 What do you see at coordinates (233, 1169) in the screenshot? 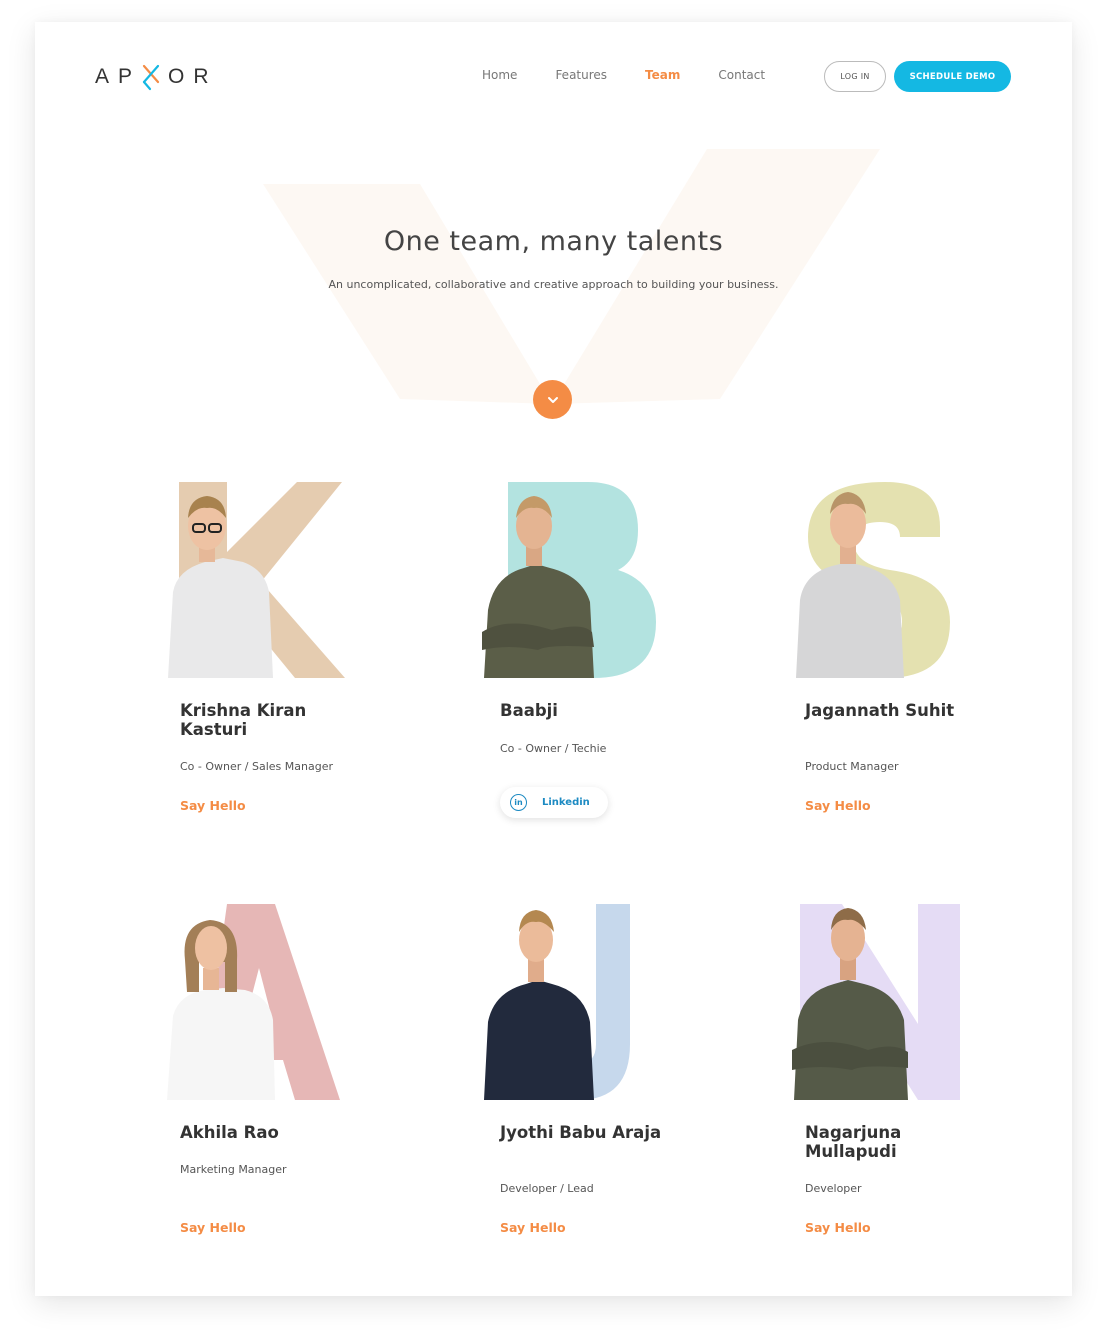
I see `member-role: Marketing Manager` at bounding box center [233, 1169].